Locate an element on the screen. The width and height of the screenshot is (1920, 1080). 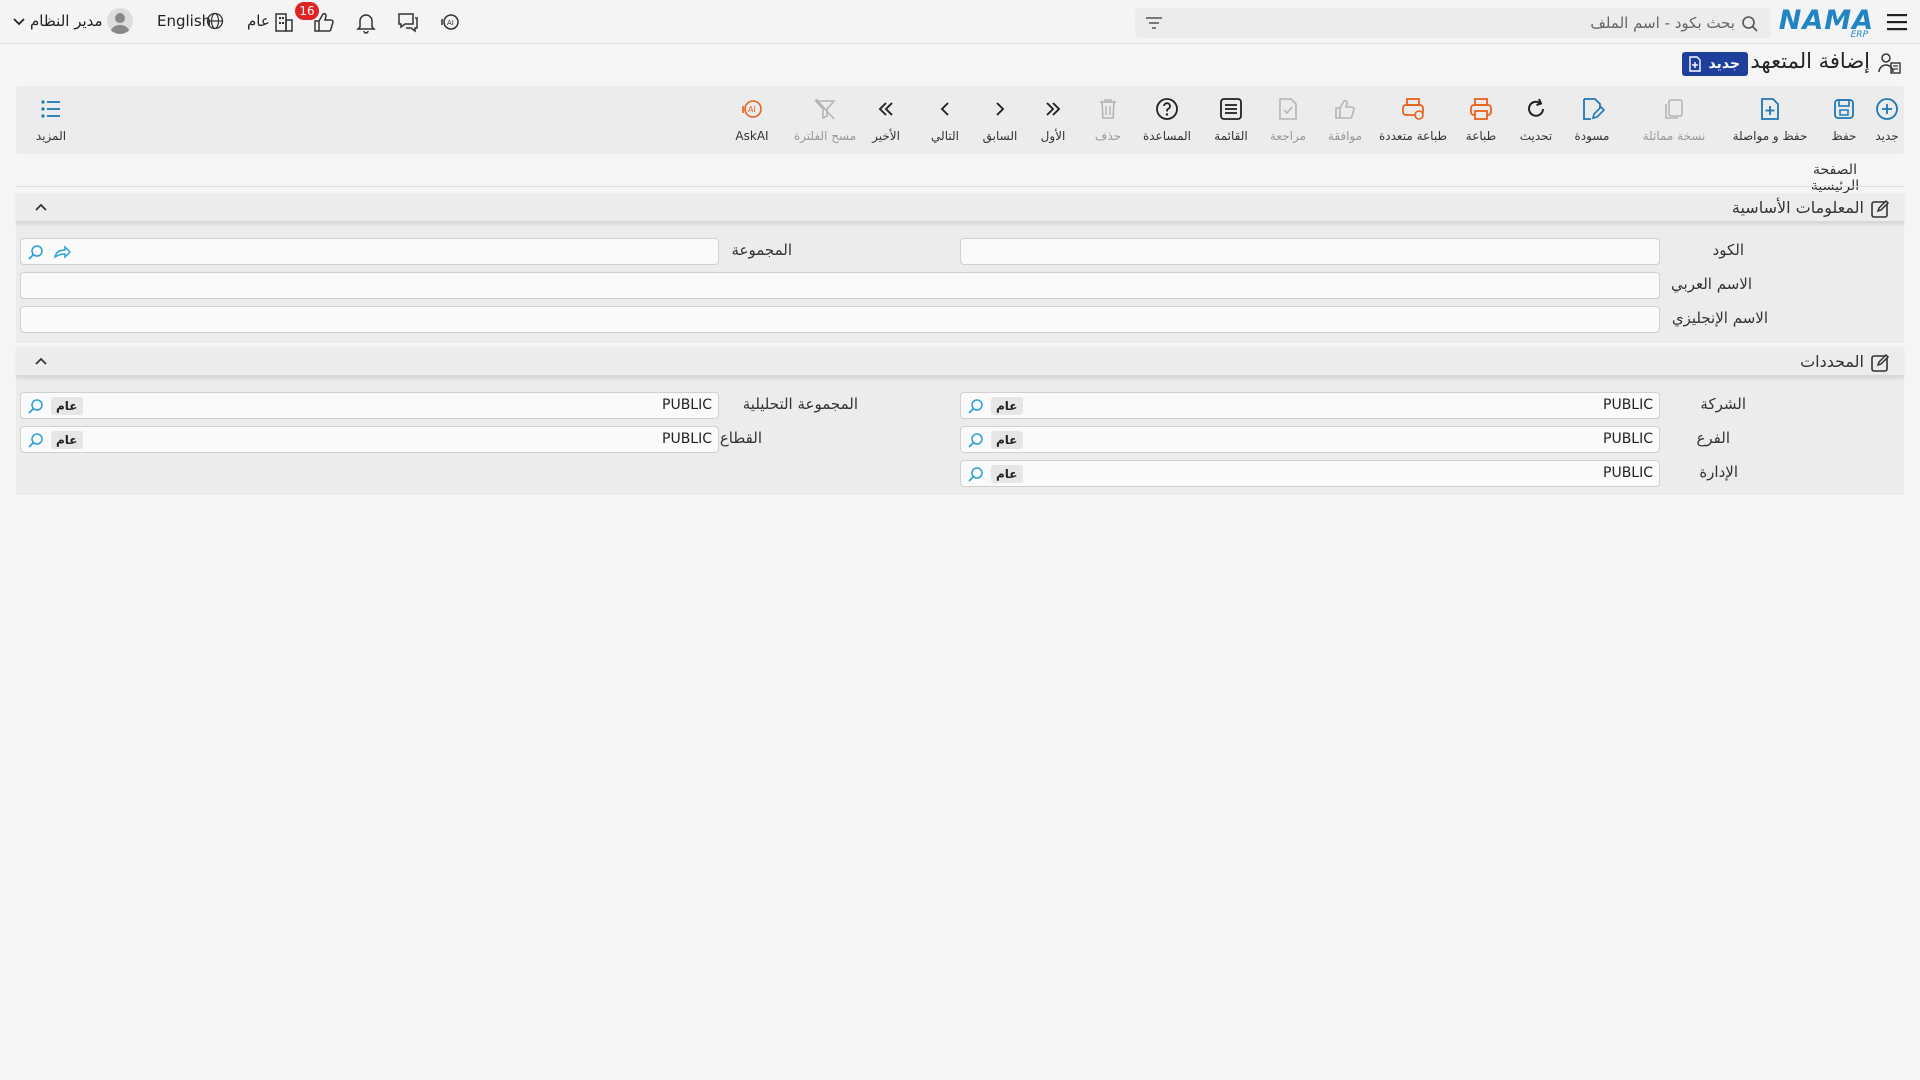
status-badge-label: جديد is located at coordinates (1724, 64).